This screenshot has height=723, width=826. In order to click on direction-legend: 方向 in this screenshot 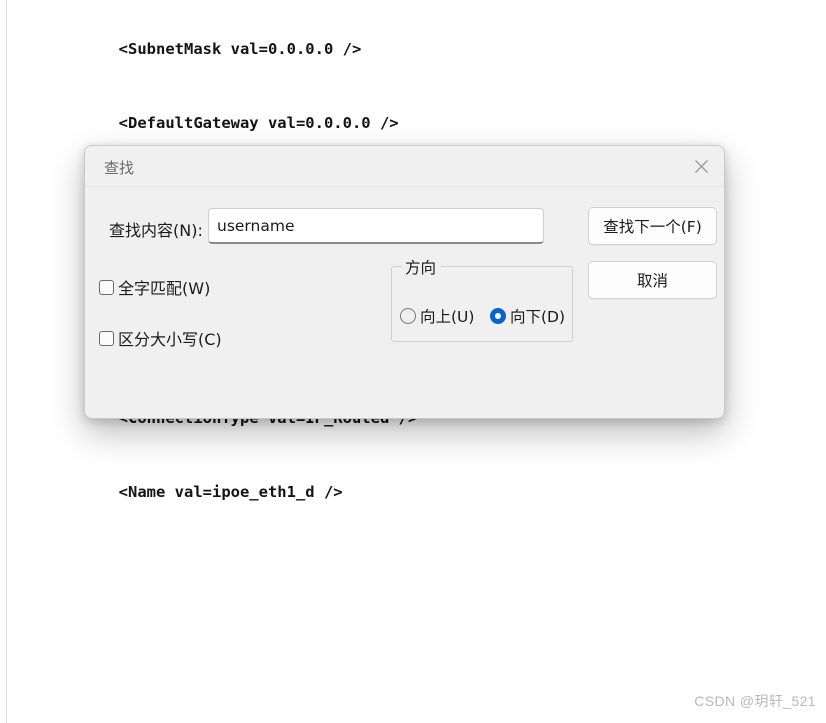, I will do `click(422, 267)`.